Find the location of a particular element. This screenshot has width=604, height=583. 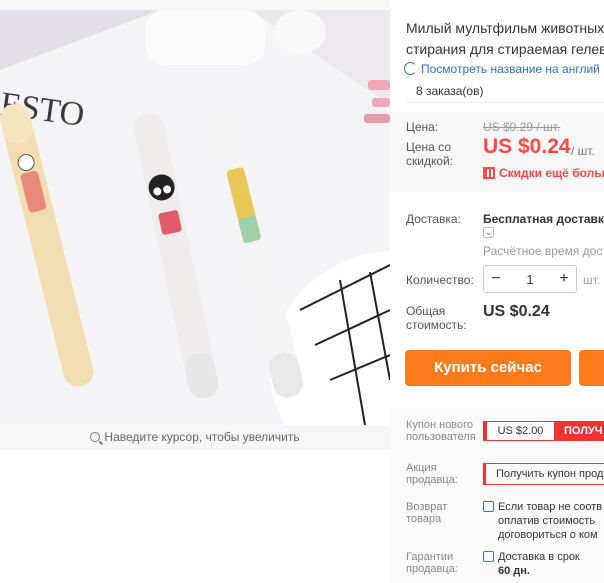

orders-count: 8 заказа(ов) is located at coordinates (505, 91).